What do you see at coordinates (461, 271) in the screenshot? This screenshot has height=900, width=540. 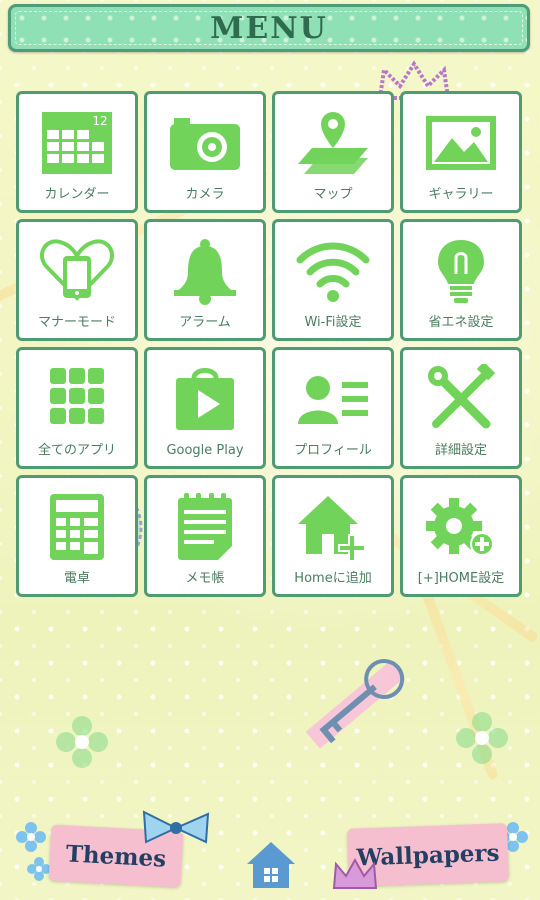 I see `lightbulb-icon` at bounding box center [461, 271].